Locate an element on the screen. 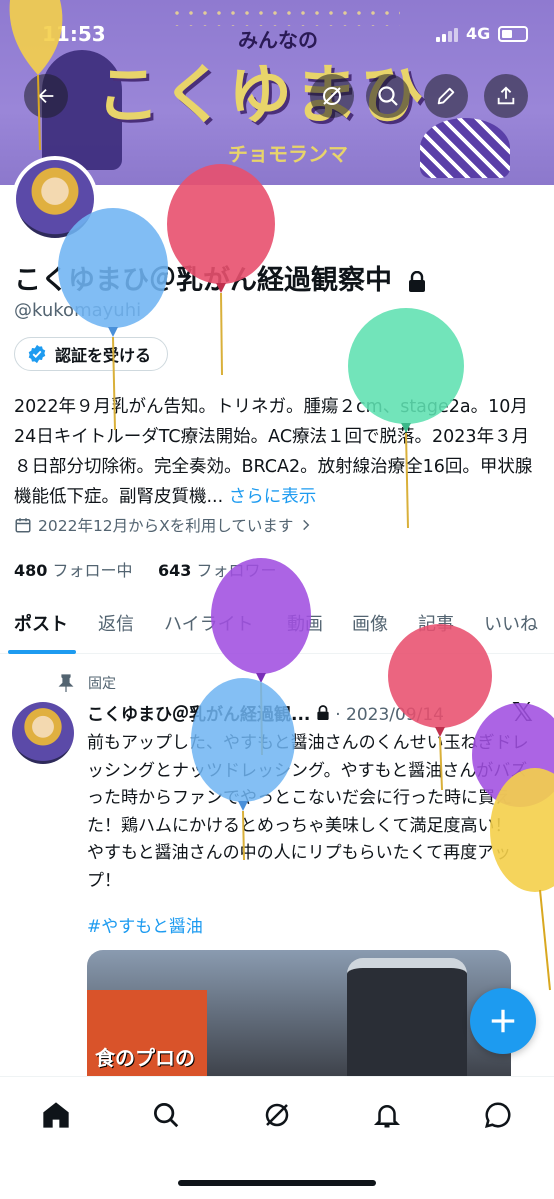 The height and width of the screenshot is (1199, 554). nav-notifications is located at coordinates (387, 1115).